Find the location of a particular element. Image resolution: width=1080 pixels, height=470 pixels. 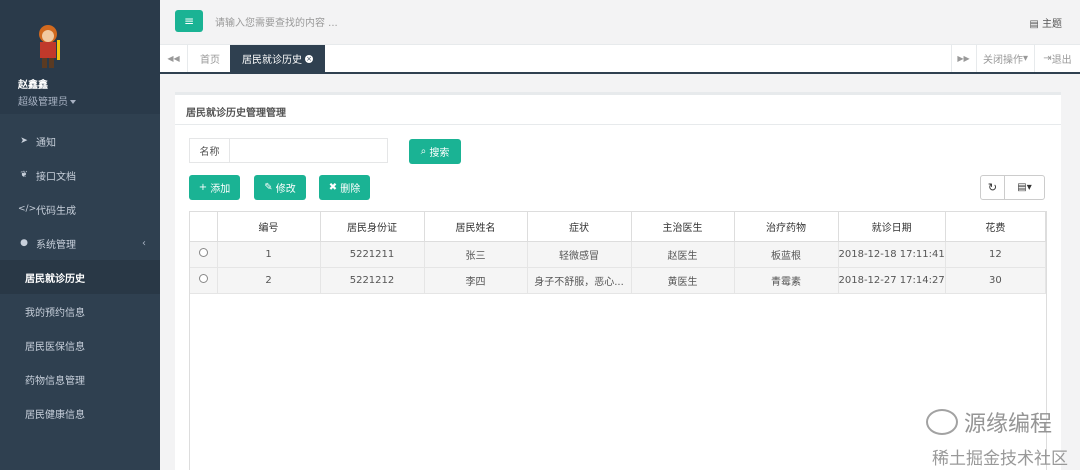

table-cell: 赵医生 is located at coordinates (683, 254).